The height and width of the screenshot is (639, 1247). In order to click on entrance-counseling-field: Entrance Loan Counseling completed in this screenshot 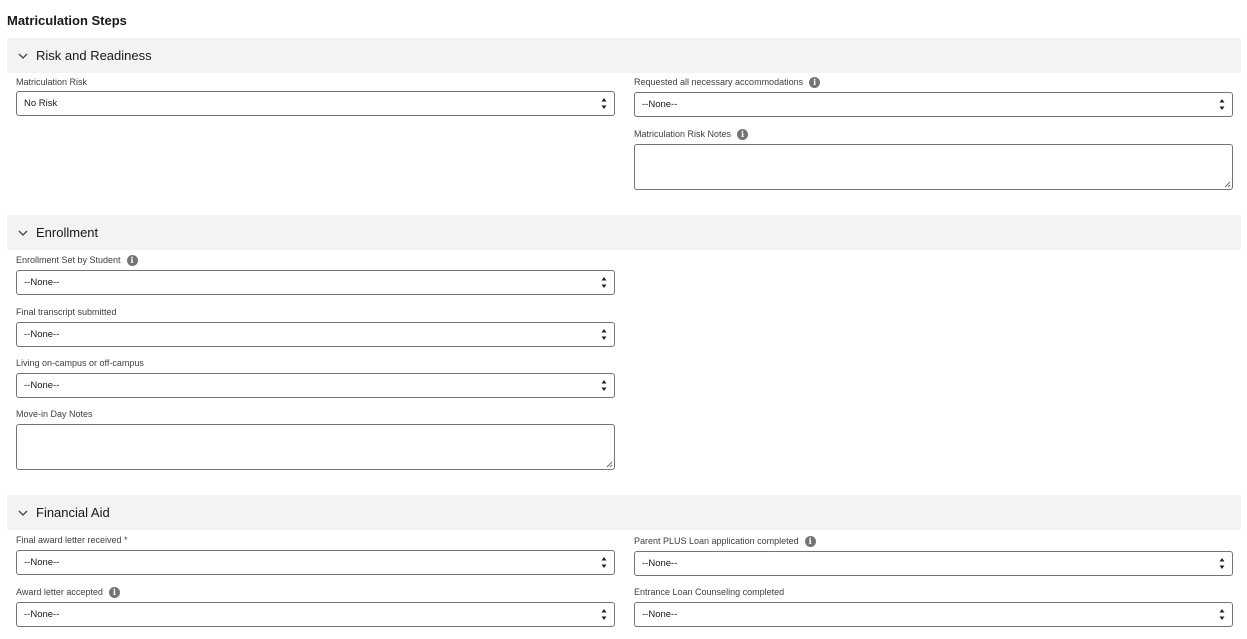, I will do `click(709, 592)`.